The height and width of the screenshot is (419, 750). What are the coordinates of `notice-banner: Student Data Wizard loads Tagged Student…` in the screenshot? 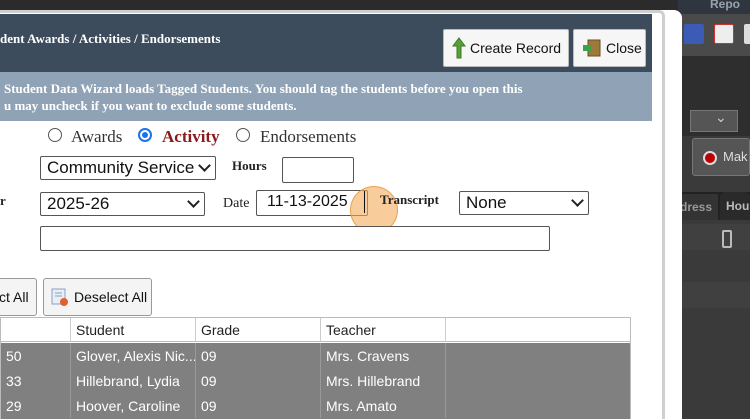 It's located at (326, 96).